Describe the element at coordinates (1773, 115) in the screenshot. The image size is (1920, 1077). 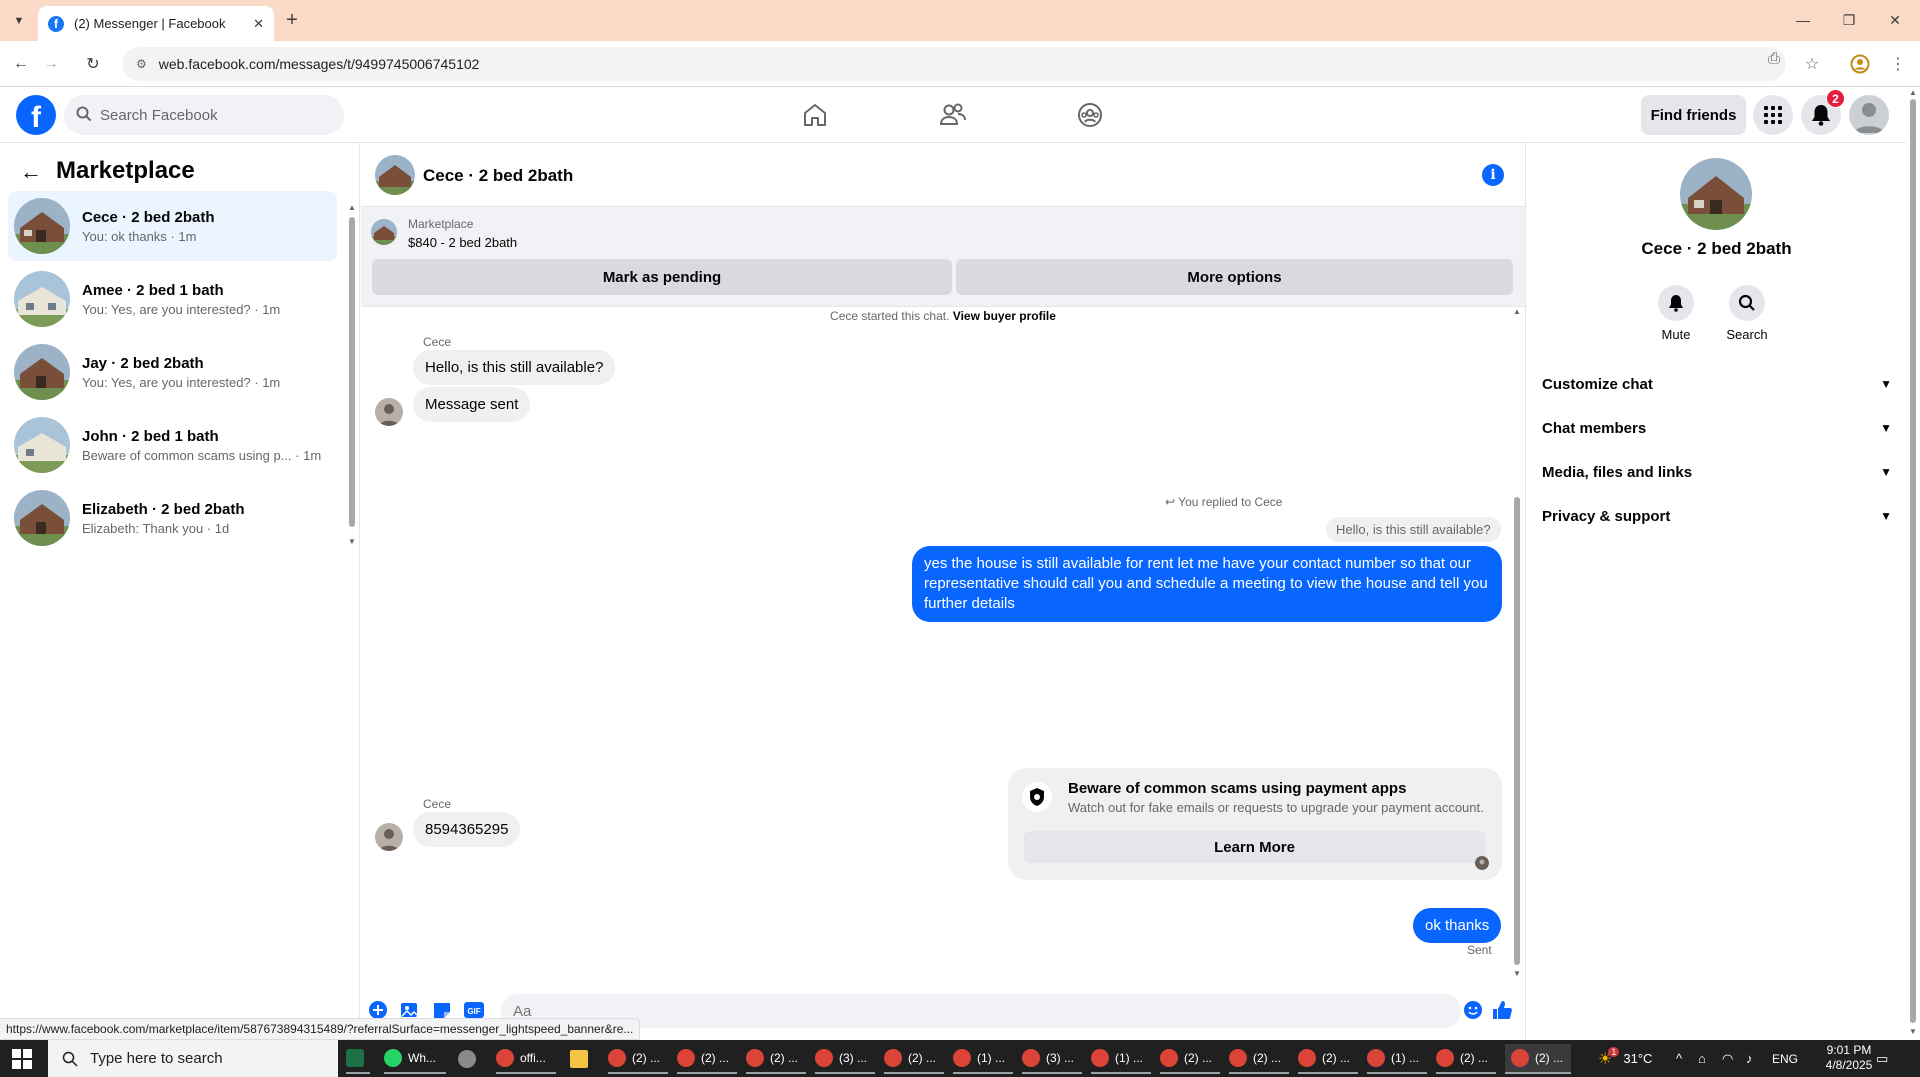
I see `menu-grid-icon` at that location.